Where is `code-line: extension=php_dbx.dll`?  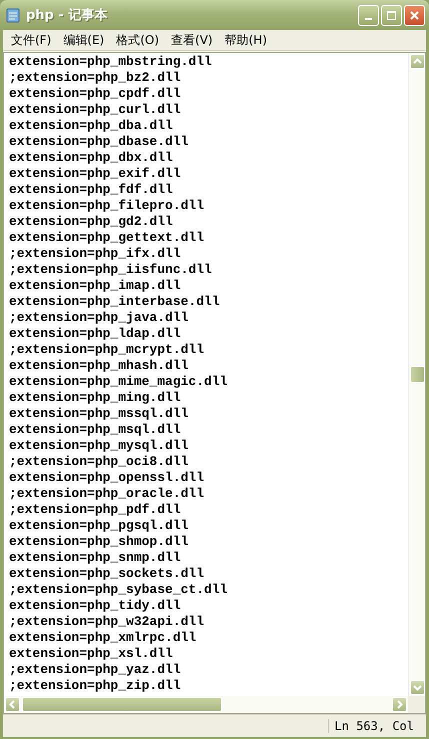
code-line: extension=php_dbx.dll is located at coordinates (91, 158).